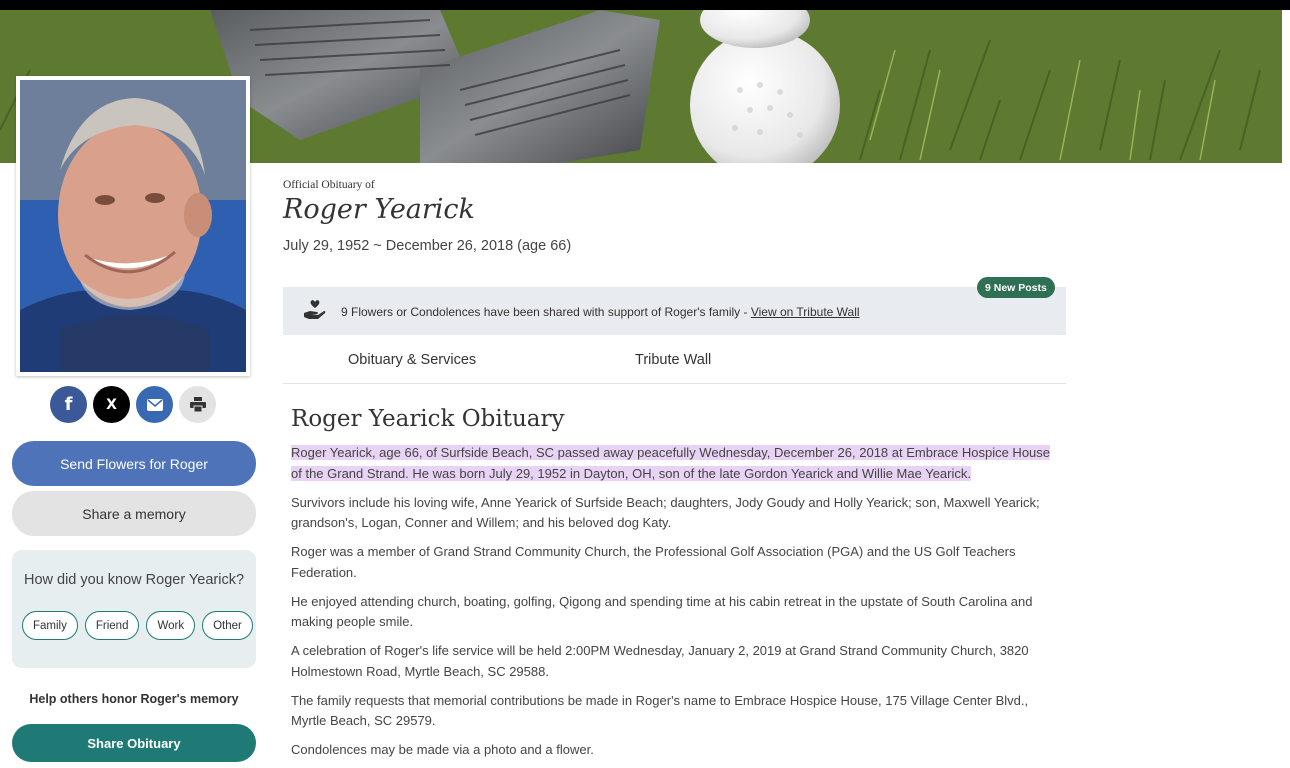 This screenshot has height=768, width=1290. What do you see at coordinates (50, 625) in the screenshot?
I see `chip-family: Family` at bounding box center [50, 625].